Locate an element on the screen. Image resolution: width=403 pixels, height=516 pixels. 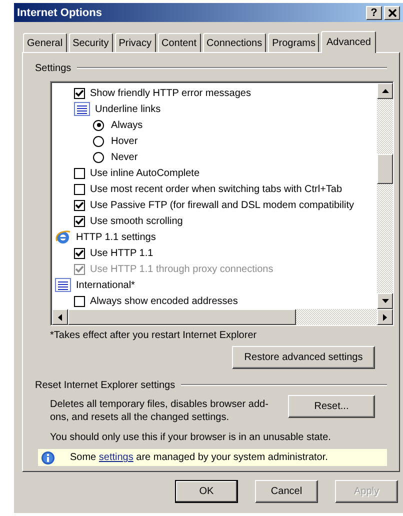
info-message: Some settings are managed by your system administrator. is located at coordinates (199, 457).